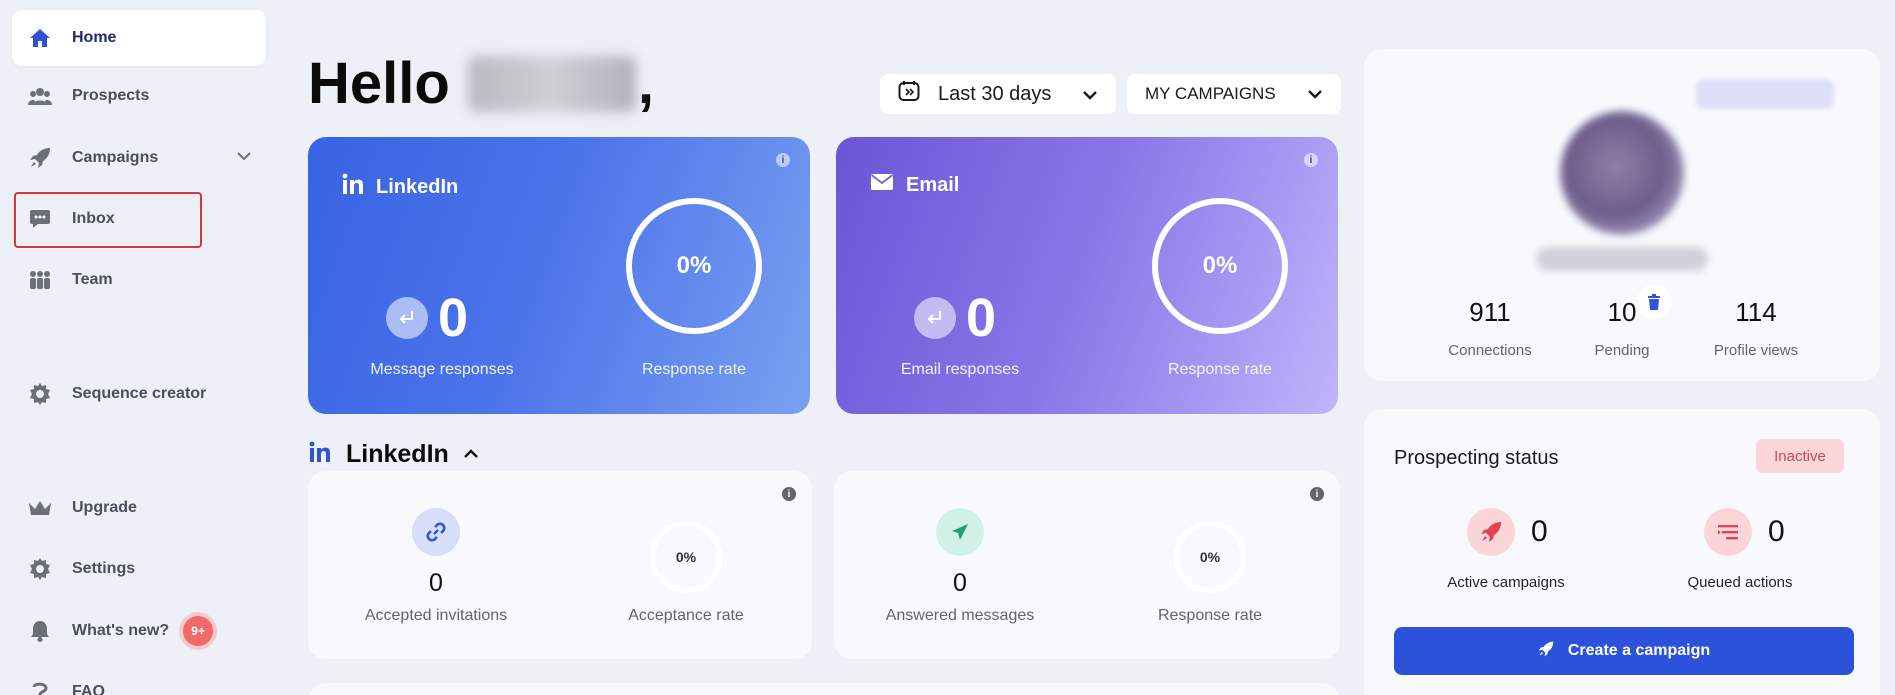 This screenshot has height=695, width=1895. Describe the element at coordinates (40, 219) in the screenshot. I see `chat-bubble-icon` at that location.